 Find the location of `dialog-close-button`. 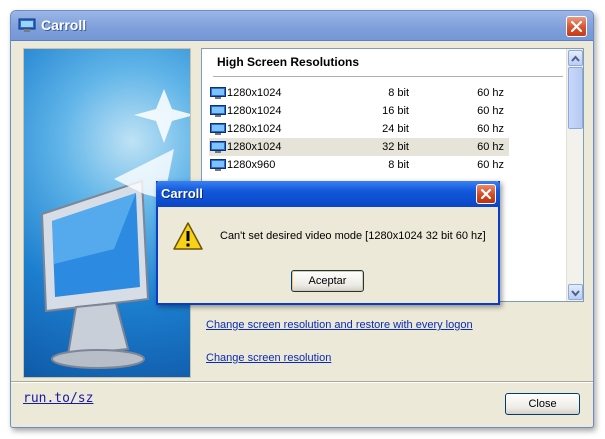

dialog-close-button is located at coordinates (486, 194).